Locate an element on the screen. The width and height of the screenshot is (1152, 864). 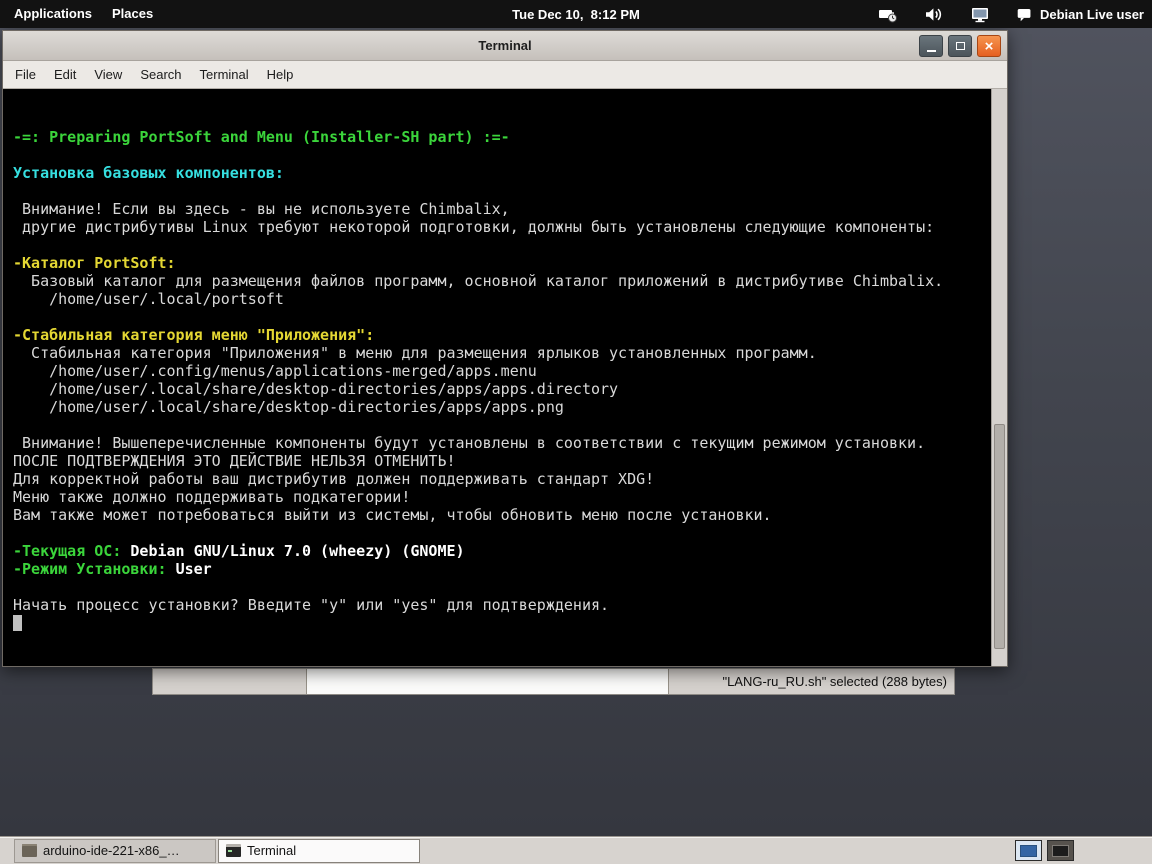
bottom-taskbar: arduino-ide-221-x86_… Terminal is located at coordinates (576, 850).